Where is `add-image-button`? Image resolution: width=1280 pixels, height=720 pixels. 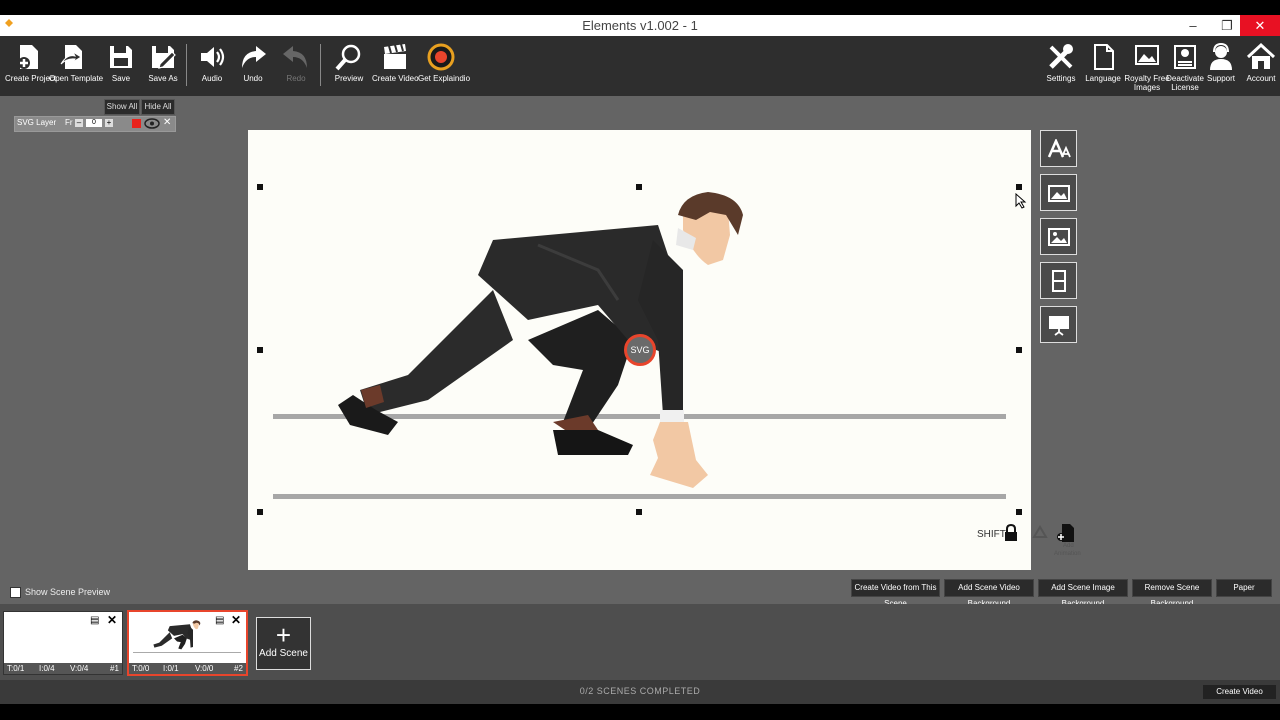
add-image-button is located at coordinates (1058, 192).